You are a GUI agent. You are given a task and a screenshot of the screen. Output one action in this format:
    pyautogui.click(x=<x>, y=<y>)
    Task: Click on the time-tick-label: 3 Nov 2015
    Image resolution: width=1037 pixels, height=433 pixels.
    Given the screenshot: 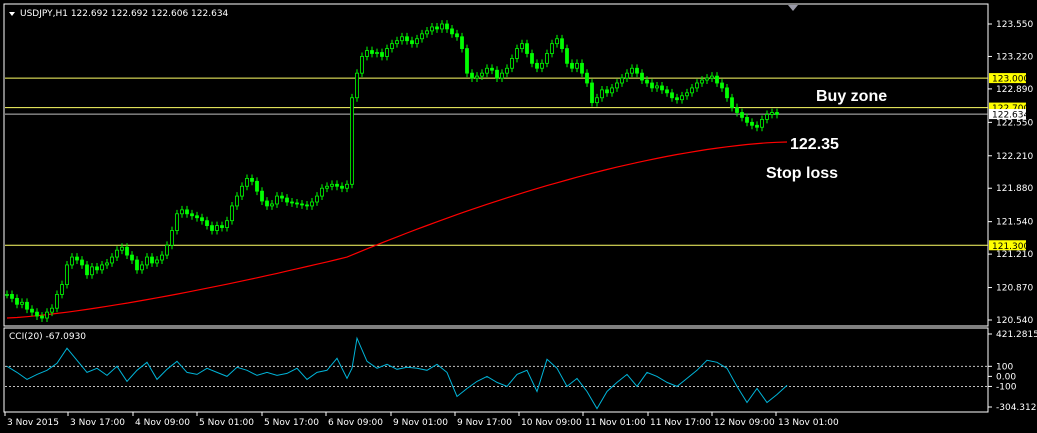 What is the action you would take?
    pyautogui.click(x=33, y=423)
    